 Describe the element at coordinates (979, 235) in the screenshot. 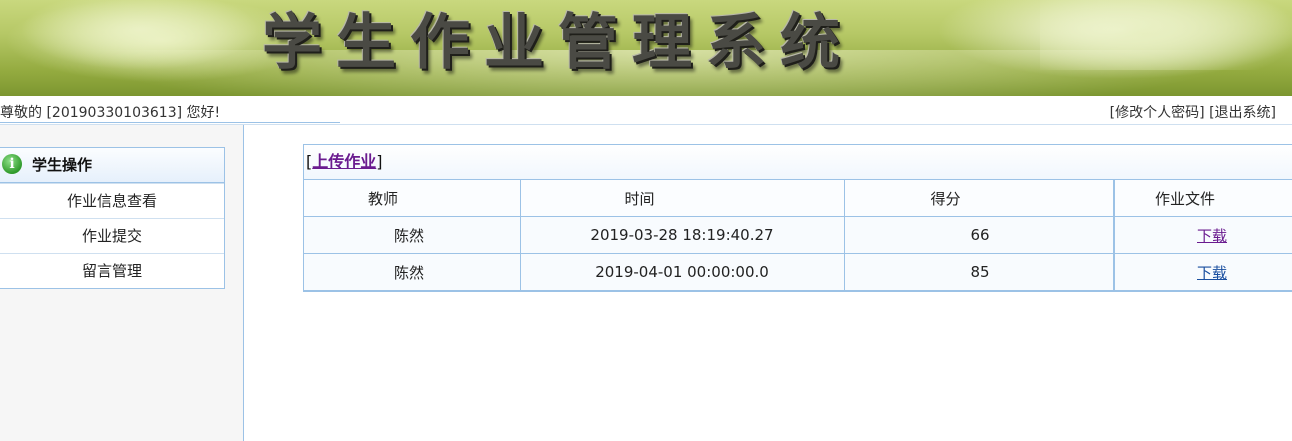

I see `cell-score: 66` at that location.